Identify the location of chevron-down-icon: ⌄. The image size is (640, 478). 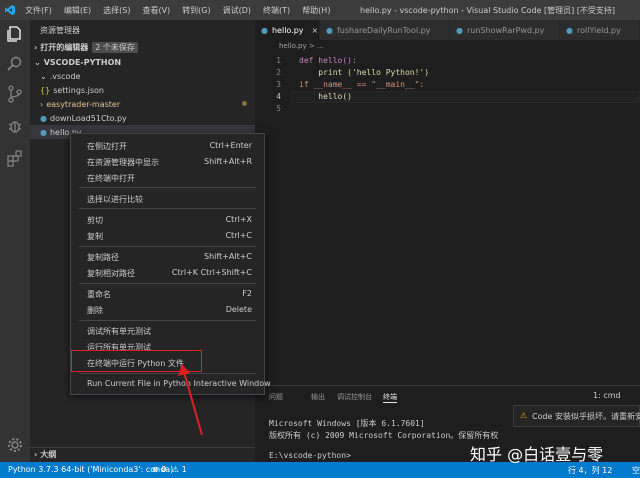
(37, 62).